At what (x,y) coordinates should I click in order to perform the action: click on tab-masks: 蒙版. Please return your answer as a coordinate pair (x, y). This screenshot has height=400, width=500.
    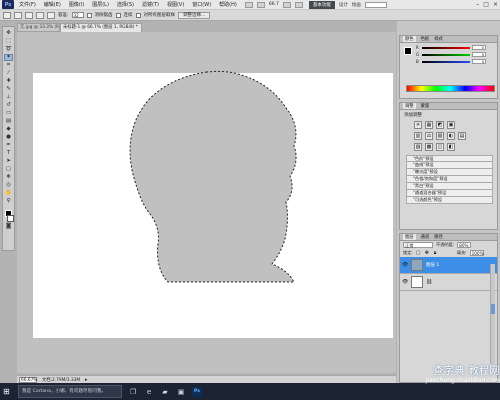
    Looking at the image, I should click on (425, 106).